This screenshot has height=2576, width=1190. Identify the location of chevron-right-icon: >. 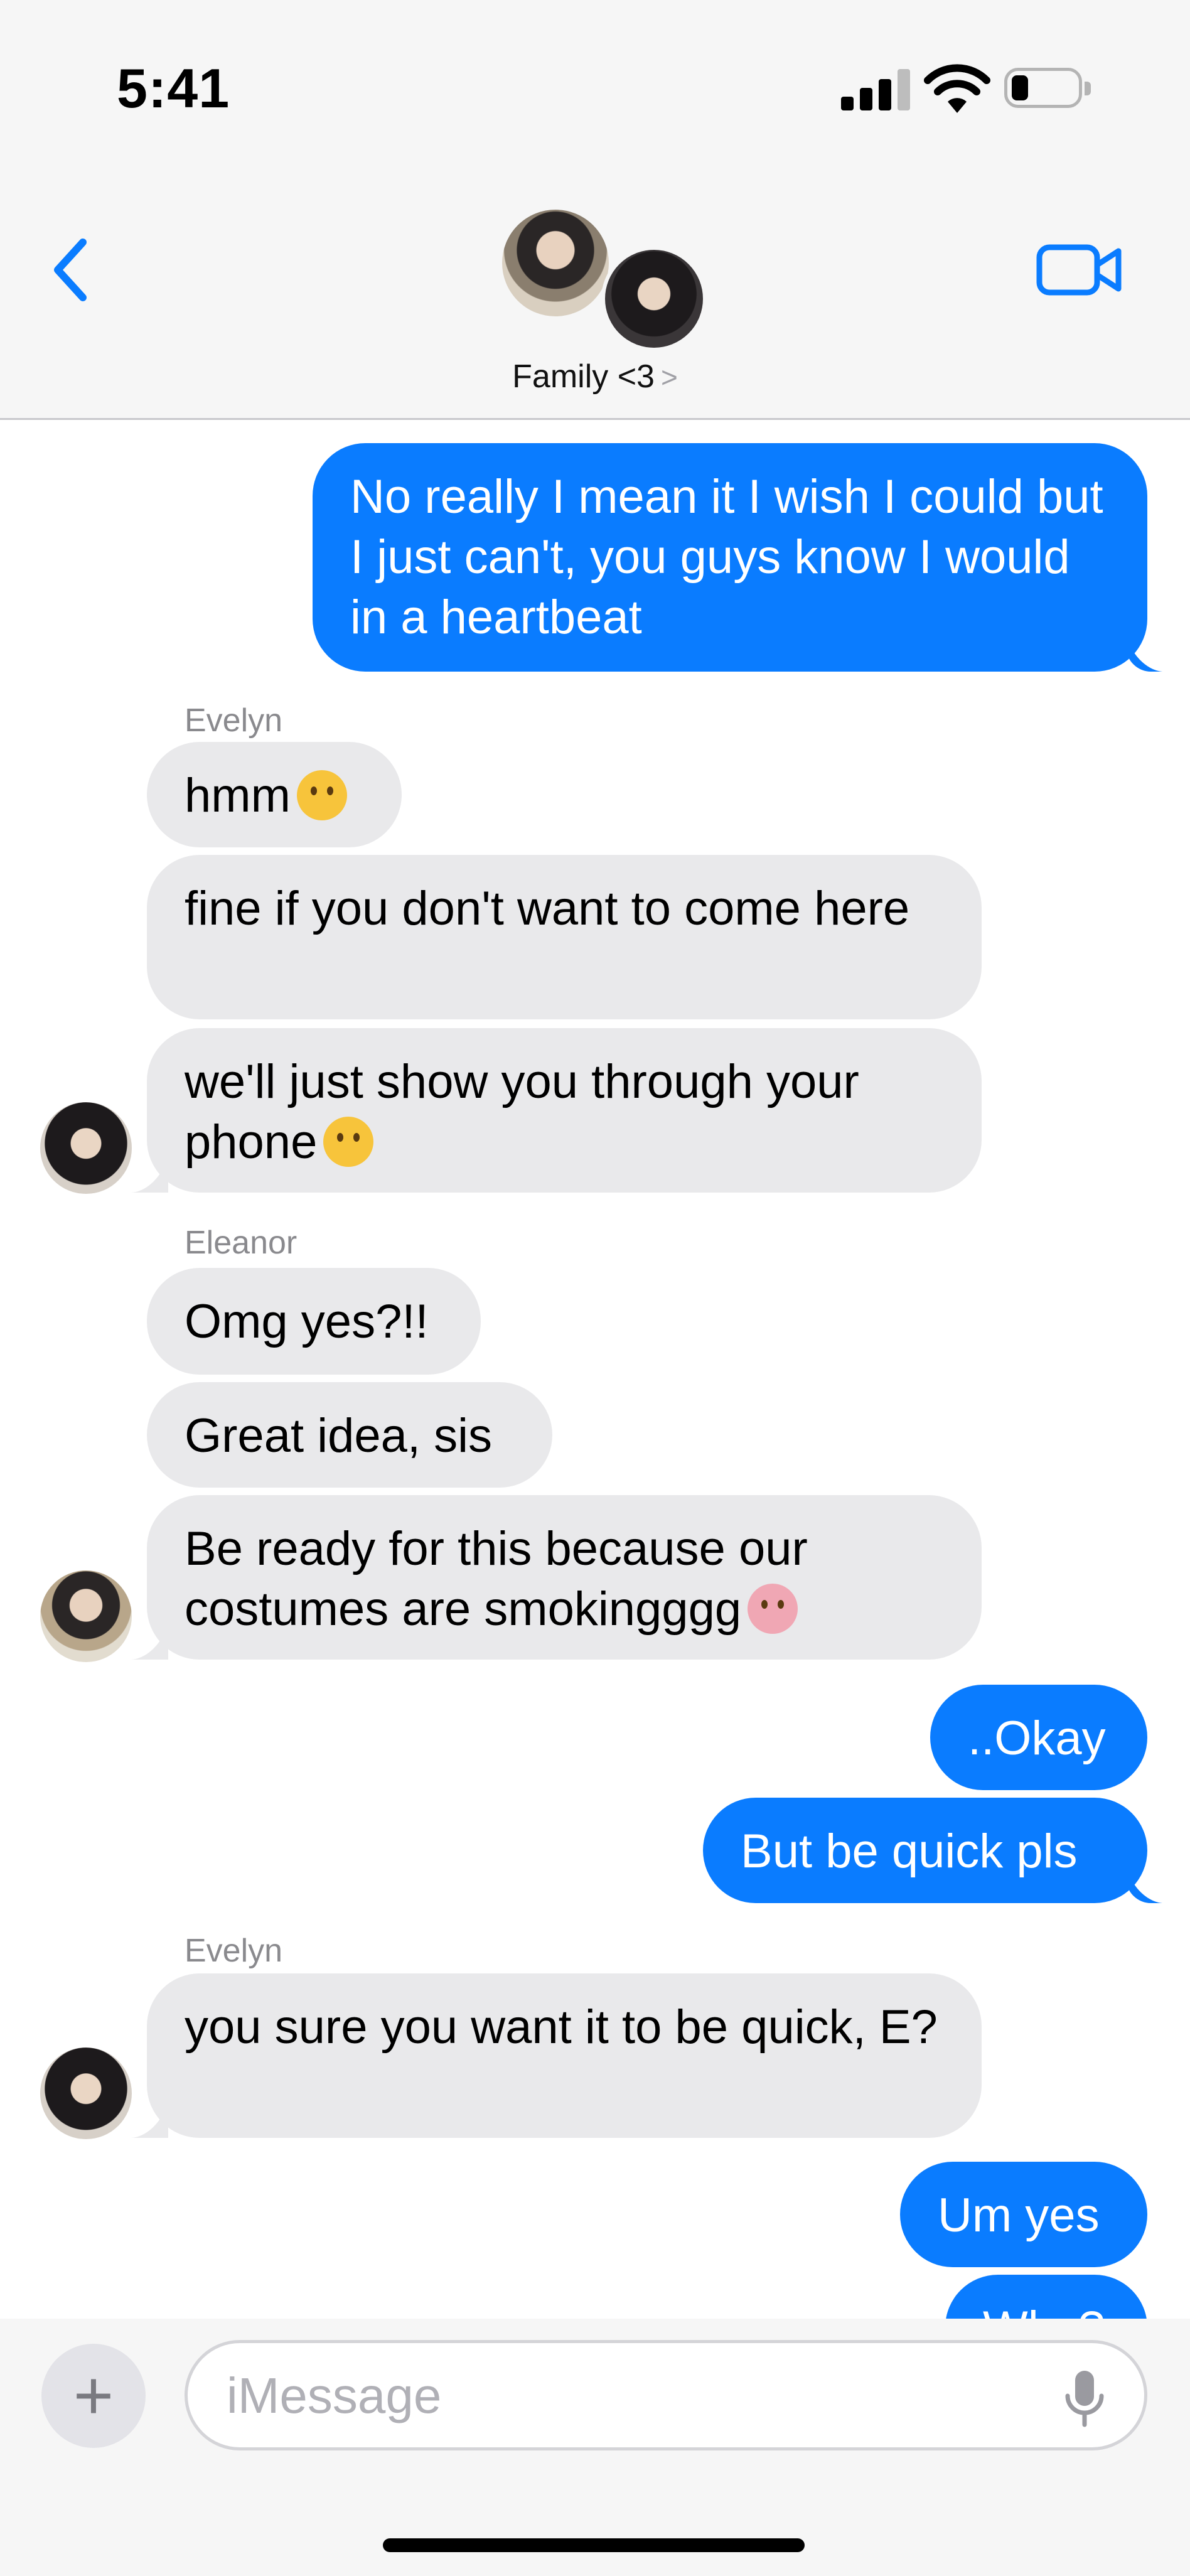
(669, 377).